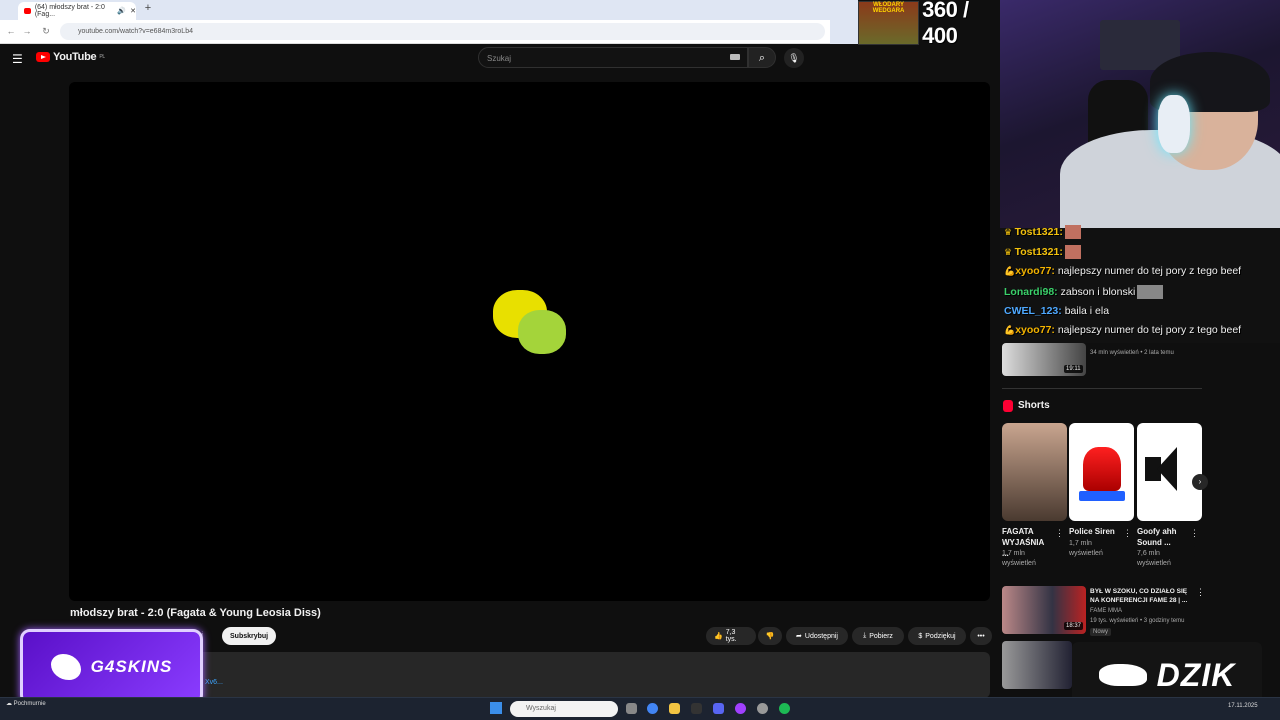  I want to click on browser-icon, so click(740, 708).